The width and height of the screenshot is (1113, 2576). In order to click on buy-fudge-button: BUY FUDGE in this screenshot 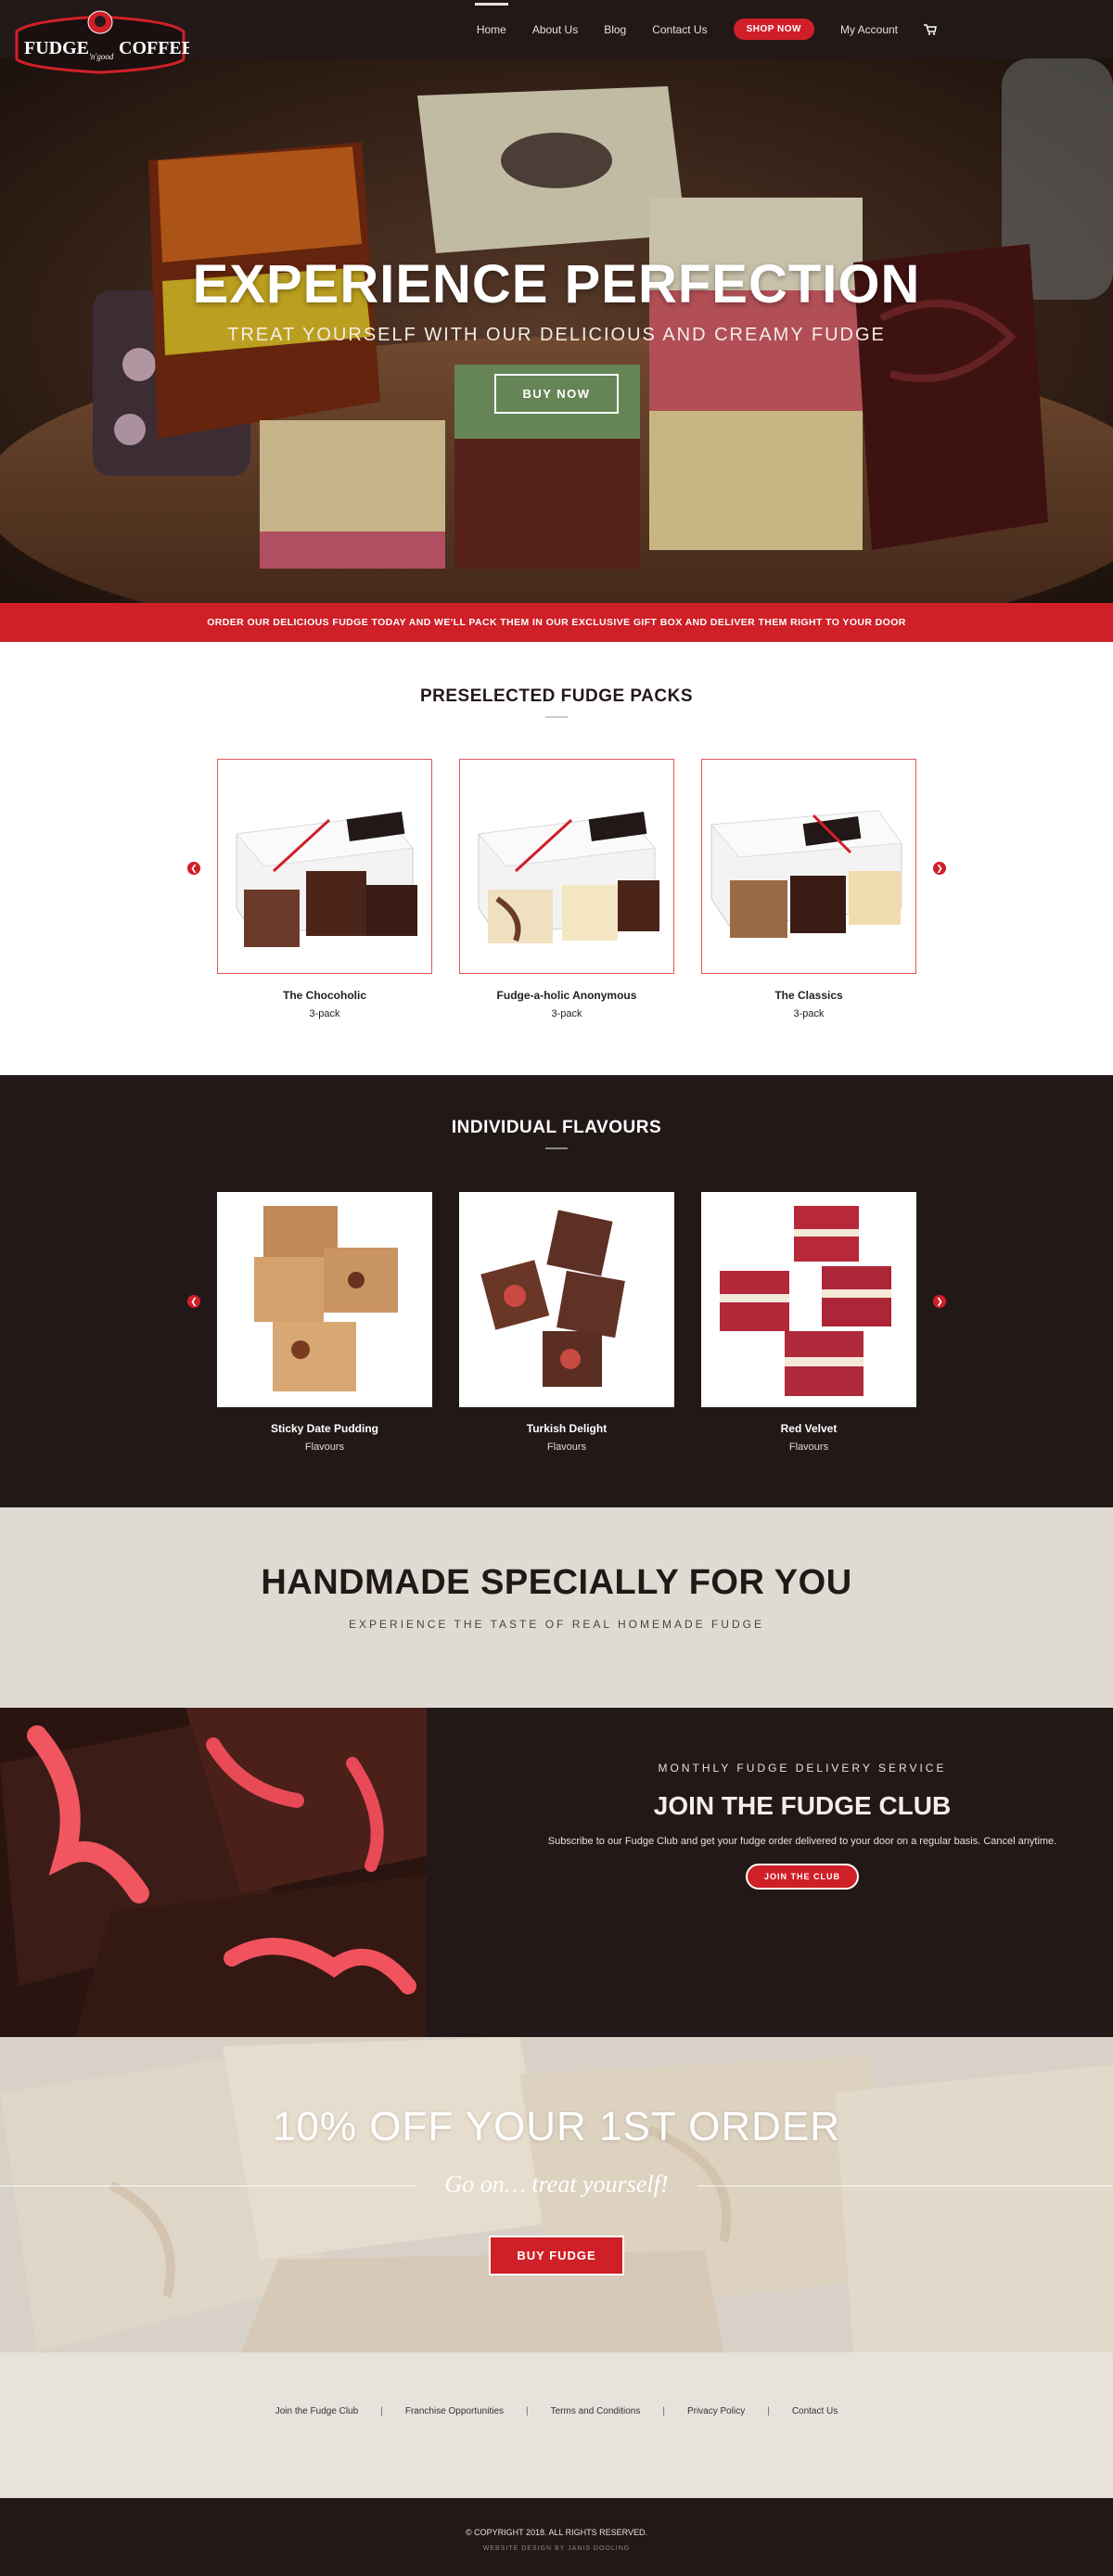, I will do `click(556, 2255)`.